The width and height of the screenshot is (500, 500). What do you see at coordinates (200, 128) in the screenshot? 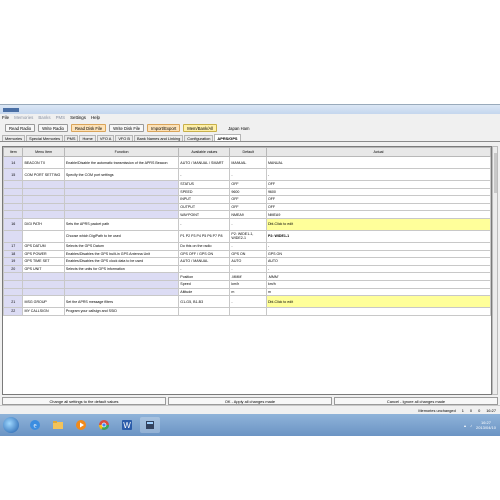
I see `mem-bank-all-button: Mem/Bank/All` at bounding box center [200, 128].